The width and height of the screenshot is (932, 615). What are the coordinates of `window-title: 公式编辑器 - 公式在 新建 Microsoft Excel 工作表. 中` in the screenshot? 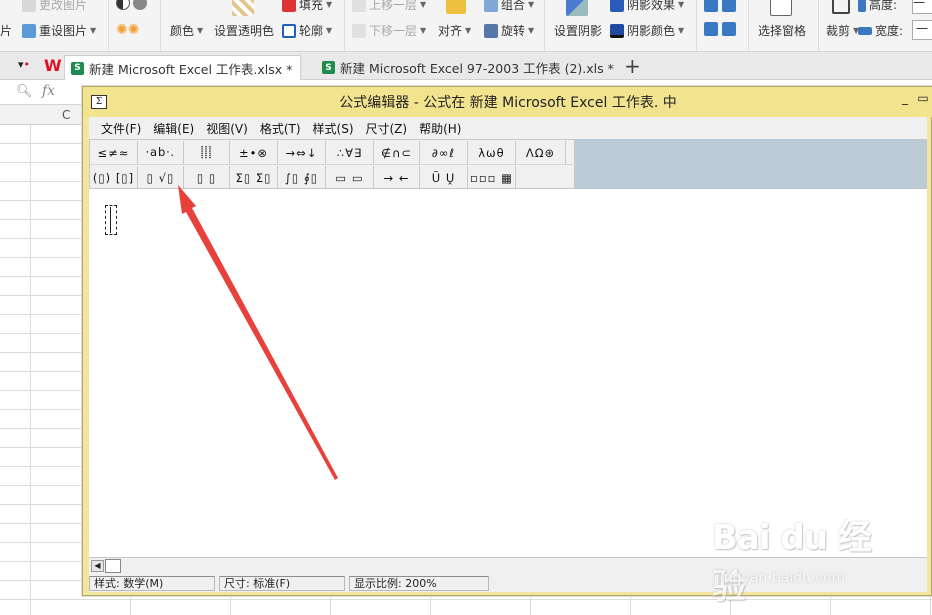 It's located at (508, 103).